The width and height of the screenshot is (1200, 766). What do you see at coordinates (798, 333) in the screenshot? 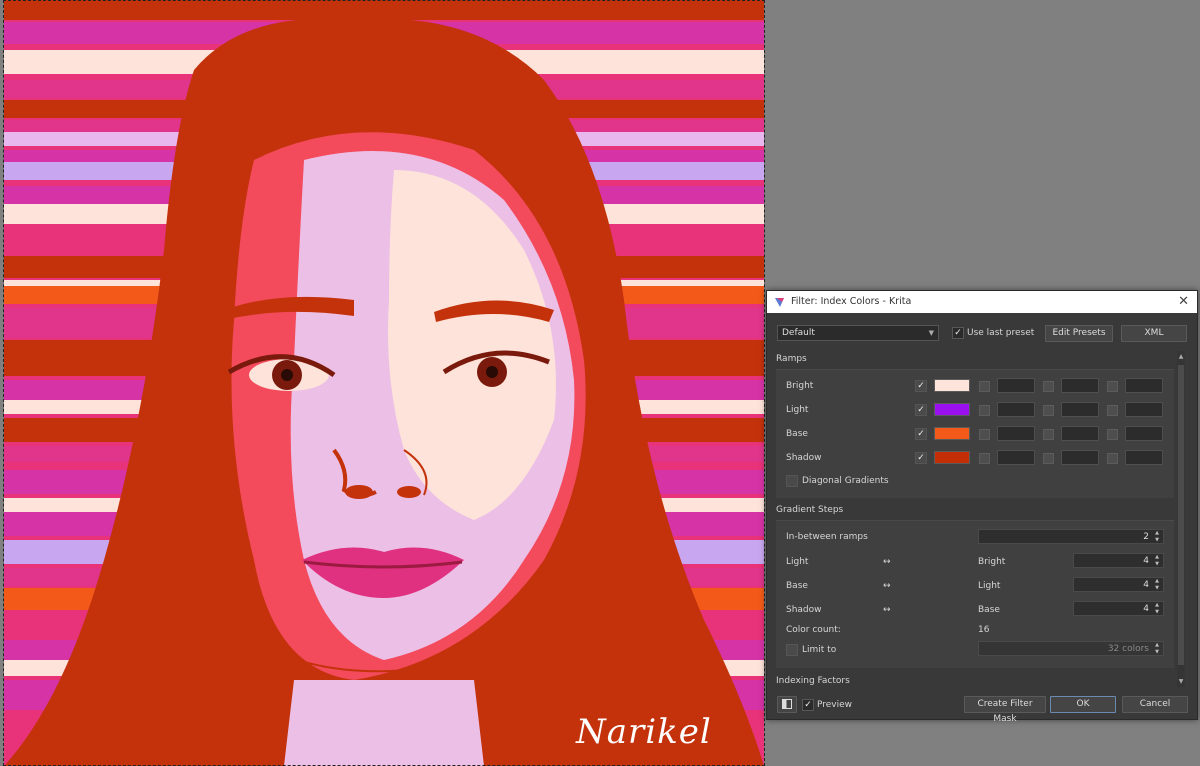
I see `preset-combo-value: Default` at bounding box center [798, 333].